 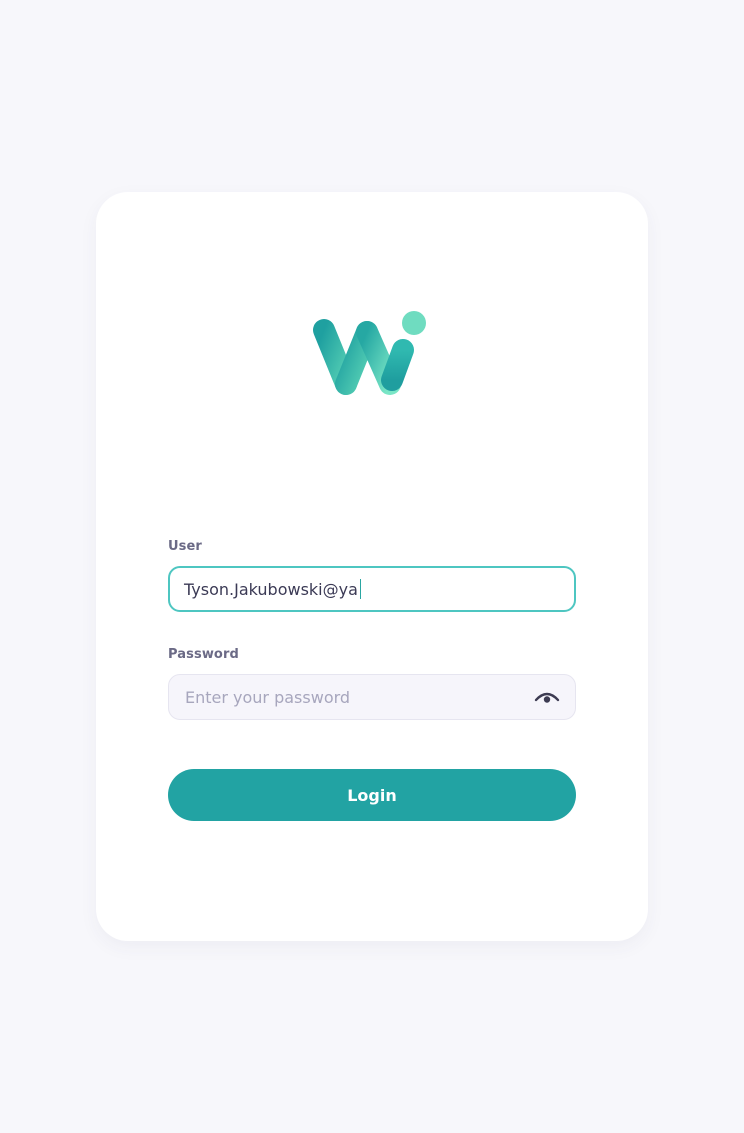 What do you see at coordinates (271, 589) in the screenshot?
I see `user-input-value: Tyson.Jakubowski@ya` at bounding box center [271, 589].